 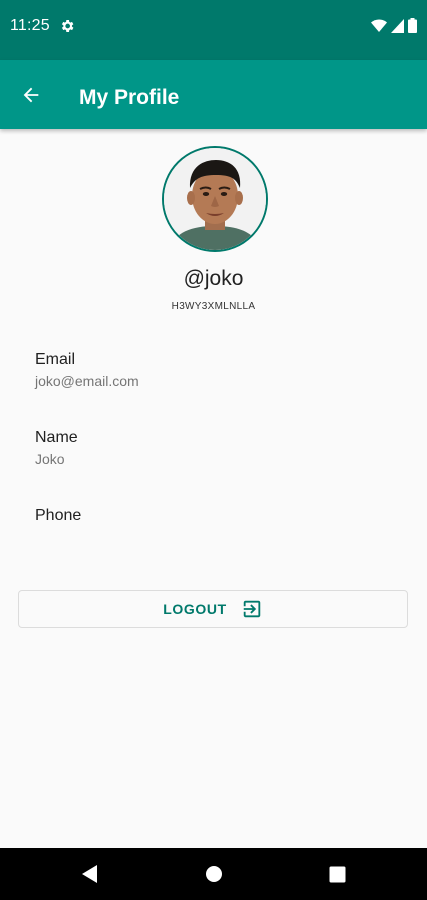 I want to click on phone-label: Phone, so click(x=58, y=515).